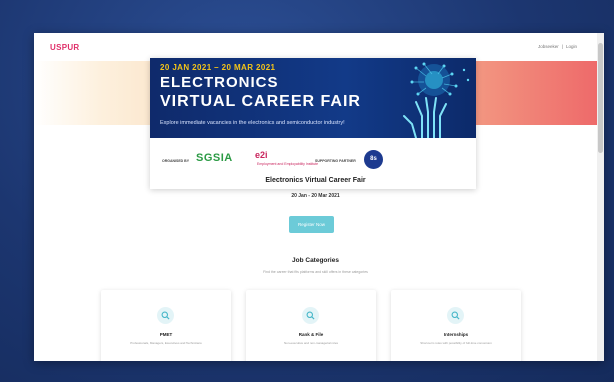 The width and height of the screenshot is (614, 382). I want to click on banner-dates: 20 JAN 2021 – 20 MAR 2021, so click(218, 67).